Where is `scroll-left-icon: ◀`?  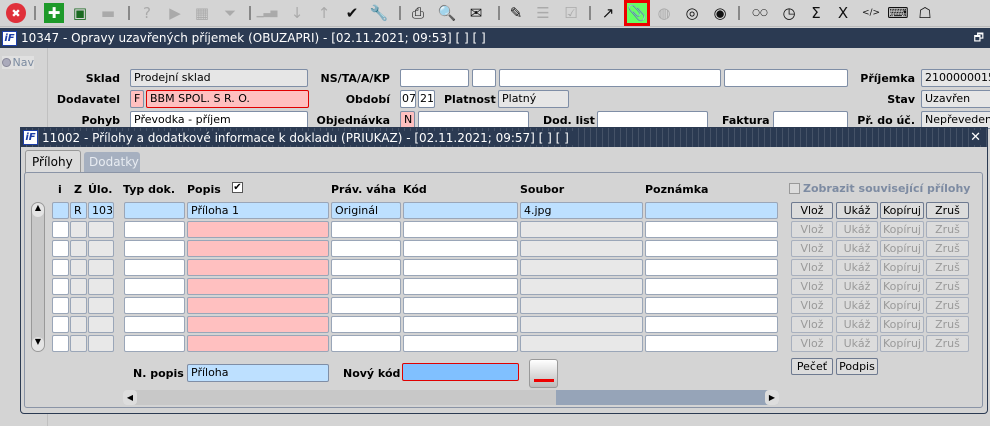
scroll-left-icon: ◀ is located at coordinates (130, 397).